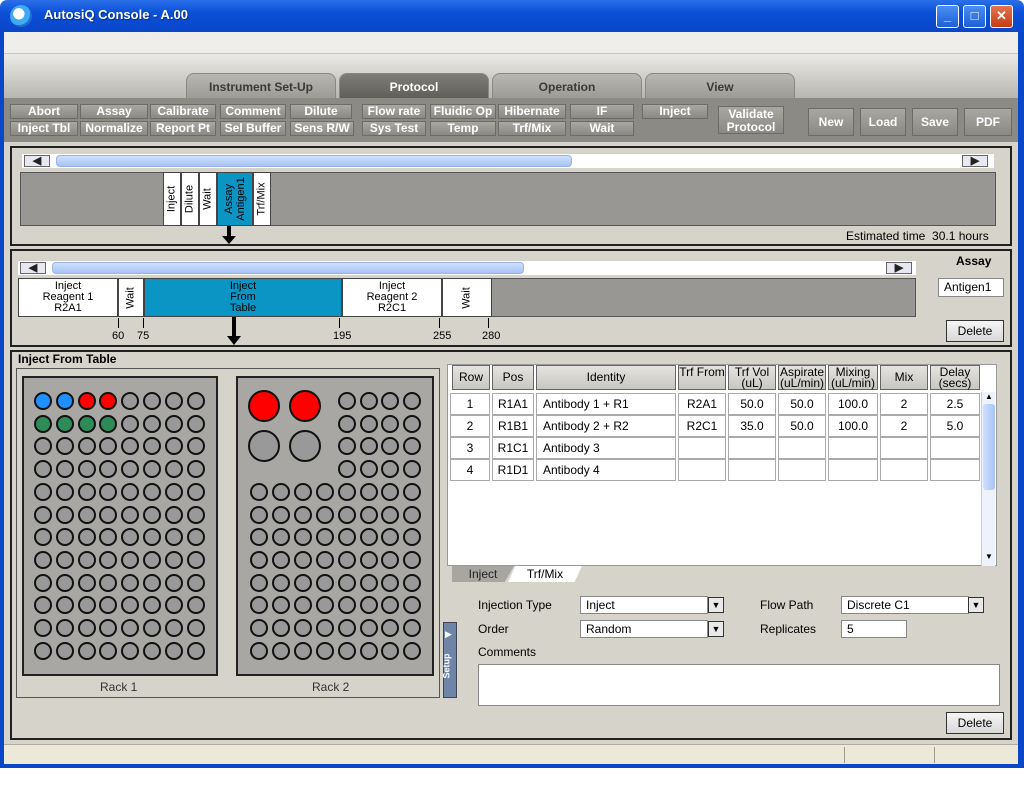 The image size is (1024, 786). Describe the element at coordinates (172, 199) in the screenshot. I see `protocol-step-inject: Inject` at that location.